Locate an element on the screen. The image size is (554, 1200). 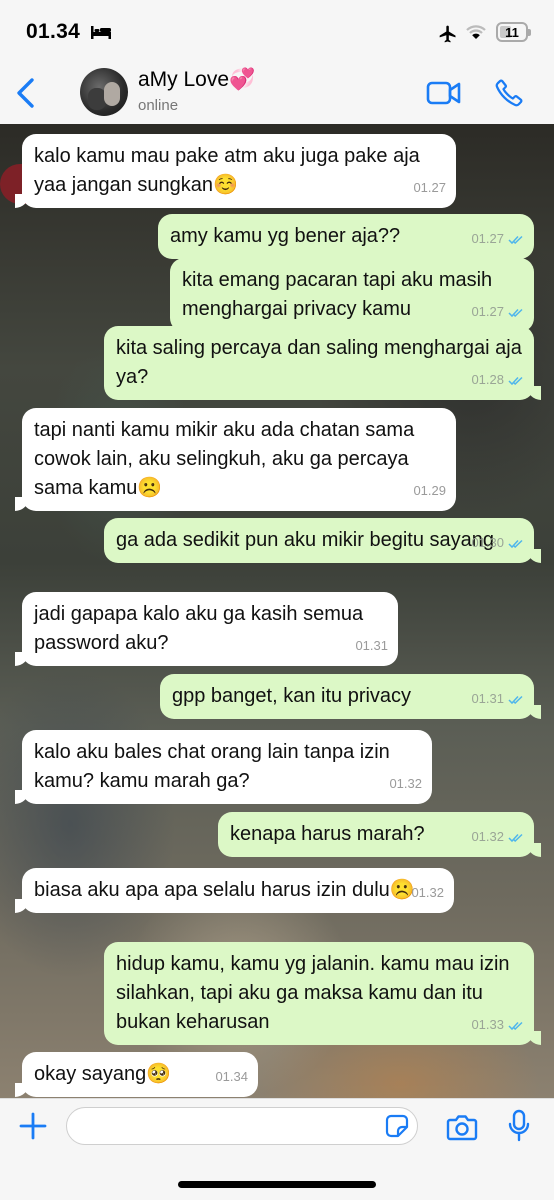
message-composer is located at coordinates (277, 1149).